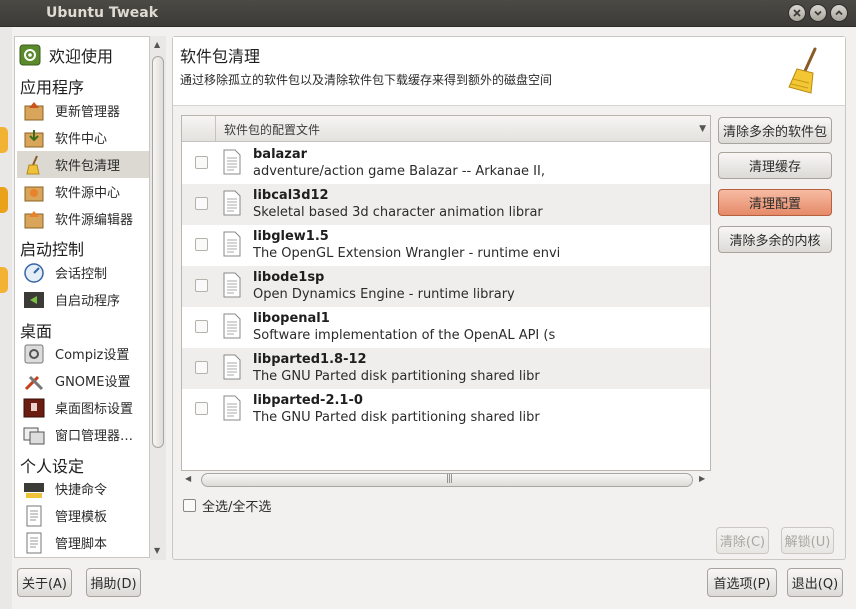 The image size is (856, 609). I want to click on sidebar-item-desktop-icons: 桌面图标设置, so click(83, 407).